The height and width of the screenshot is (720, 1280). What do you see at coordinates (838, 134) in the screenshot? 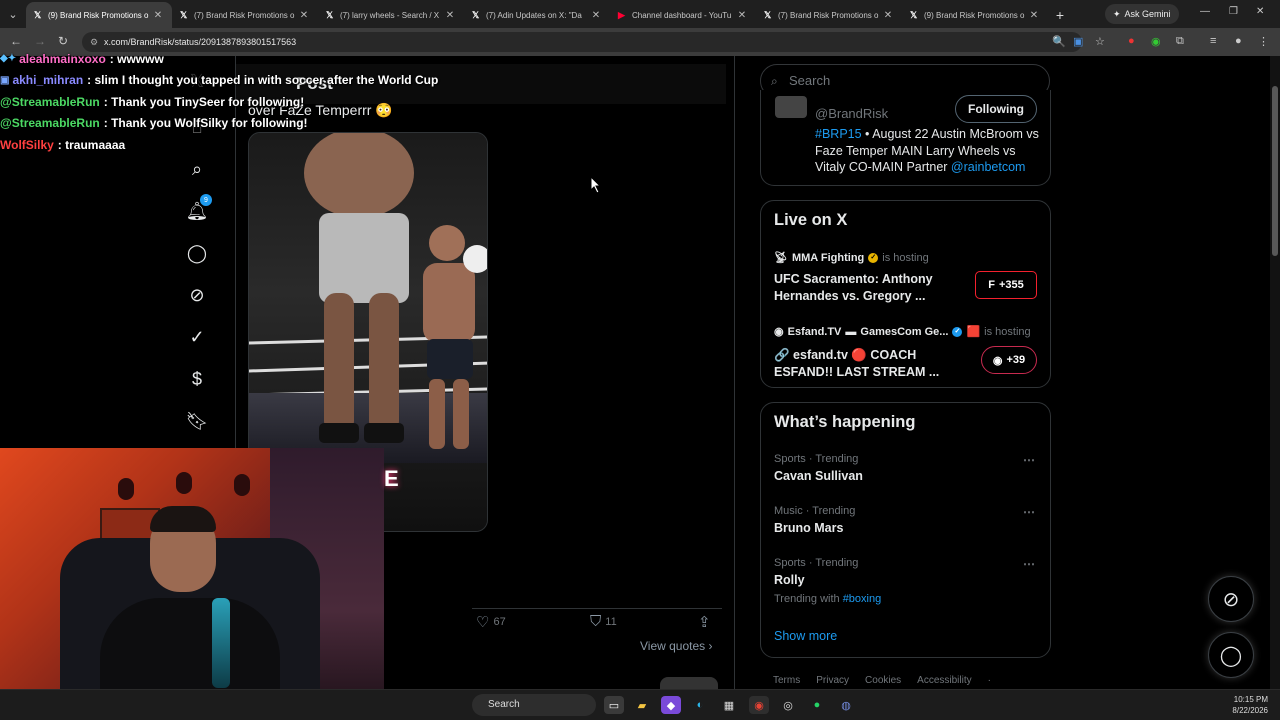
I see `bio-hashtag: #BRP15` at bounding box center [838, 134].